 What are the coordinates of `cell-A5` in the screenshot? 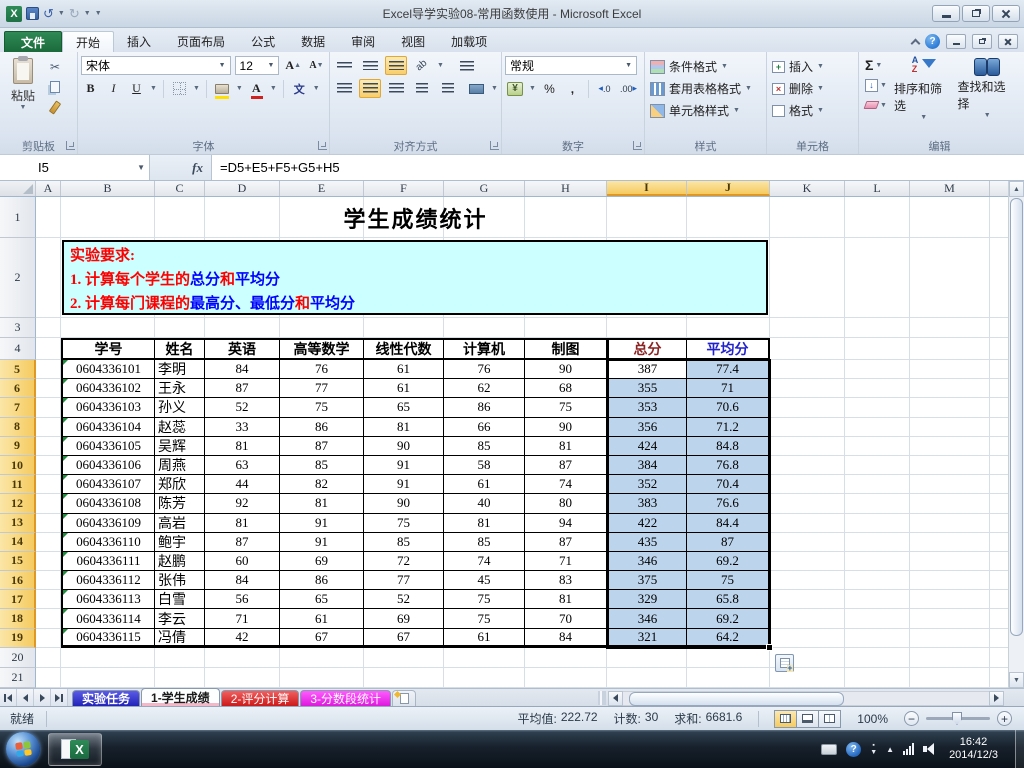 It's located at (48, 370).